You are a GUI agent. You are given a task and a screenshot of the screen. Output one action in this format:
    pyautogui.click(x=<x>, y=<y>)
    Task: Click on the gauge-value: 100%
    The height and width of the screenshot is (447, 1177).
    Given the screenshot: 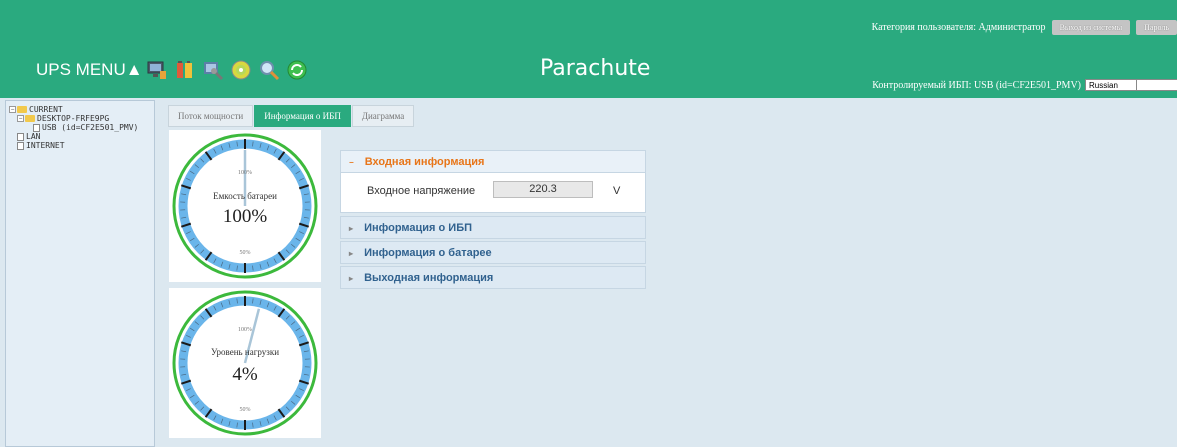 What is the action you would take?
    pyautogui.click(x=245, y=216)
    